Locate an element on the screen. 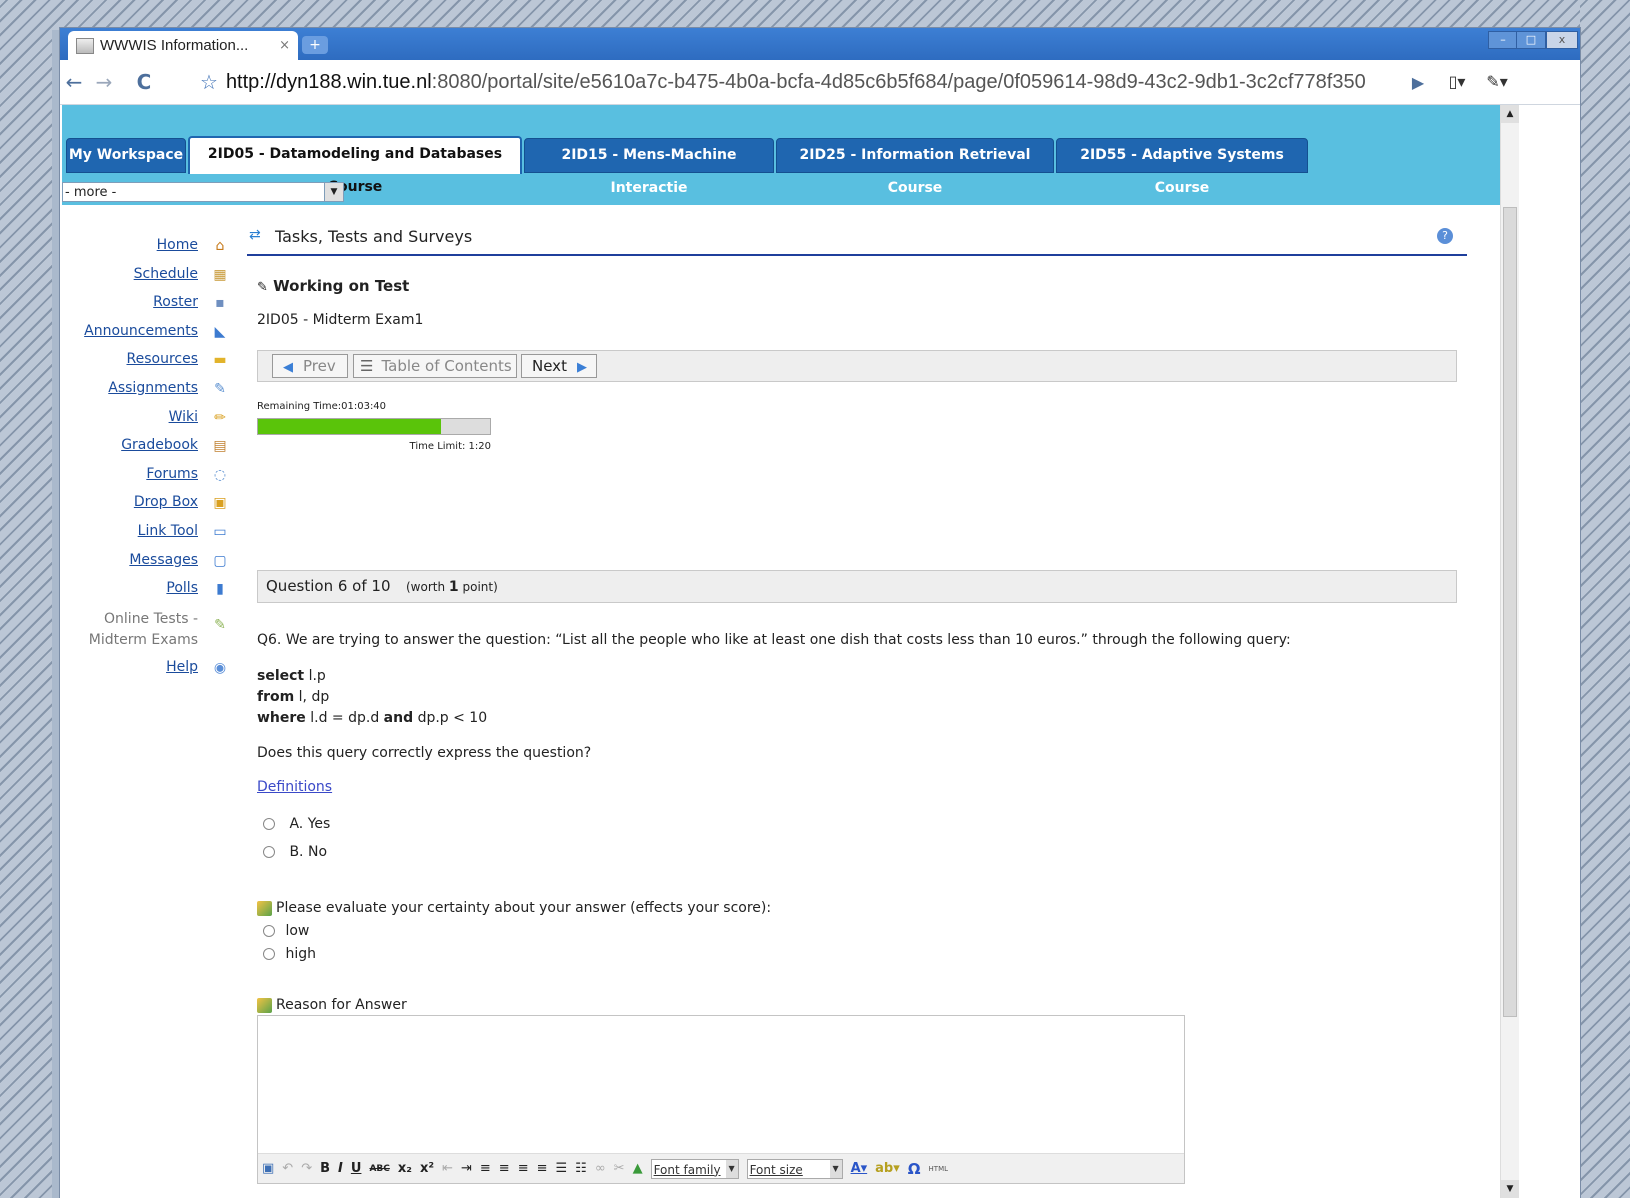 This screenshot has width=1630, height=1198. tool-link-assignments: Assignments is located at coordinates (153, 388).